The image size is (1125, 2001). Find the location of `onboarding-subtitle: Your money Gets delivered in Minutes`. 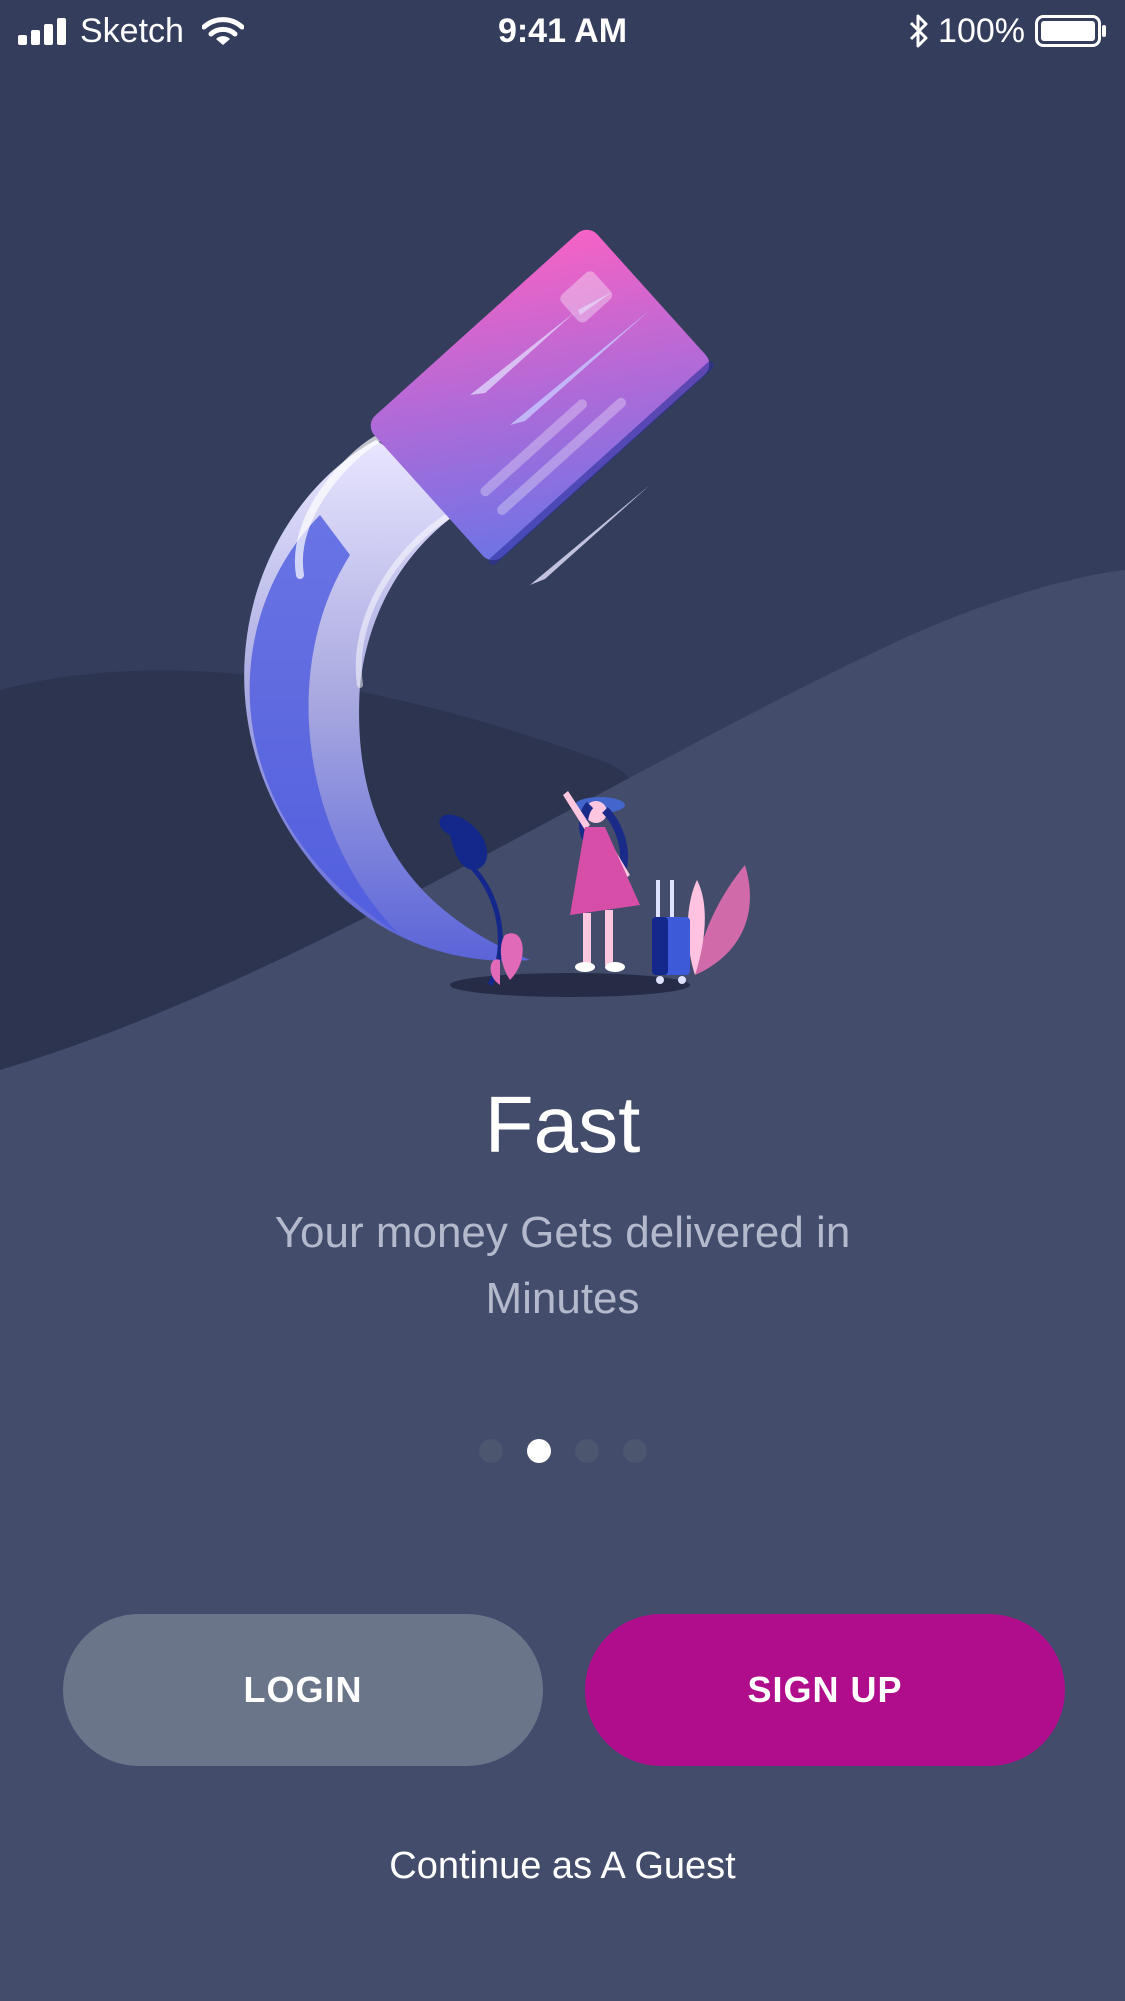

onboarding-subtitle: Your money Gets delivered in Minutes is located at coordinates (562, 1265).